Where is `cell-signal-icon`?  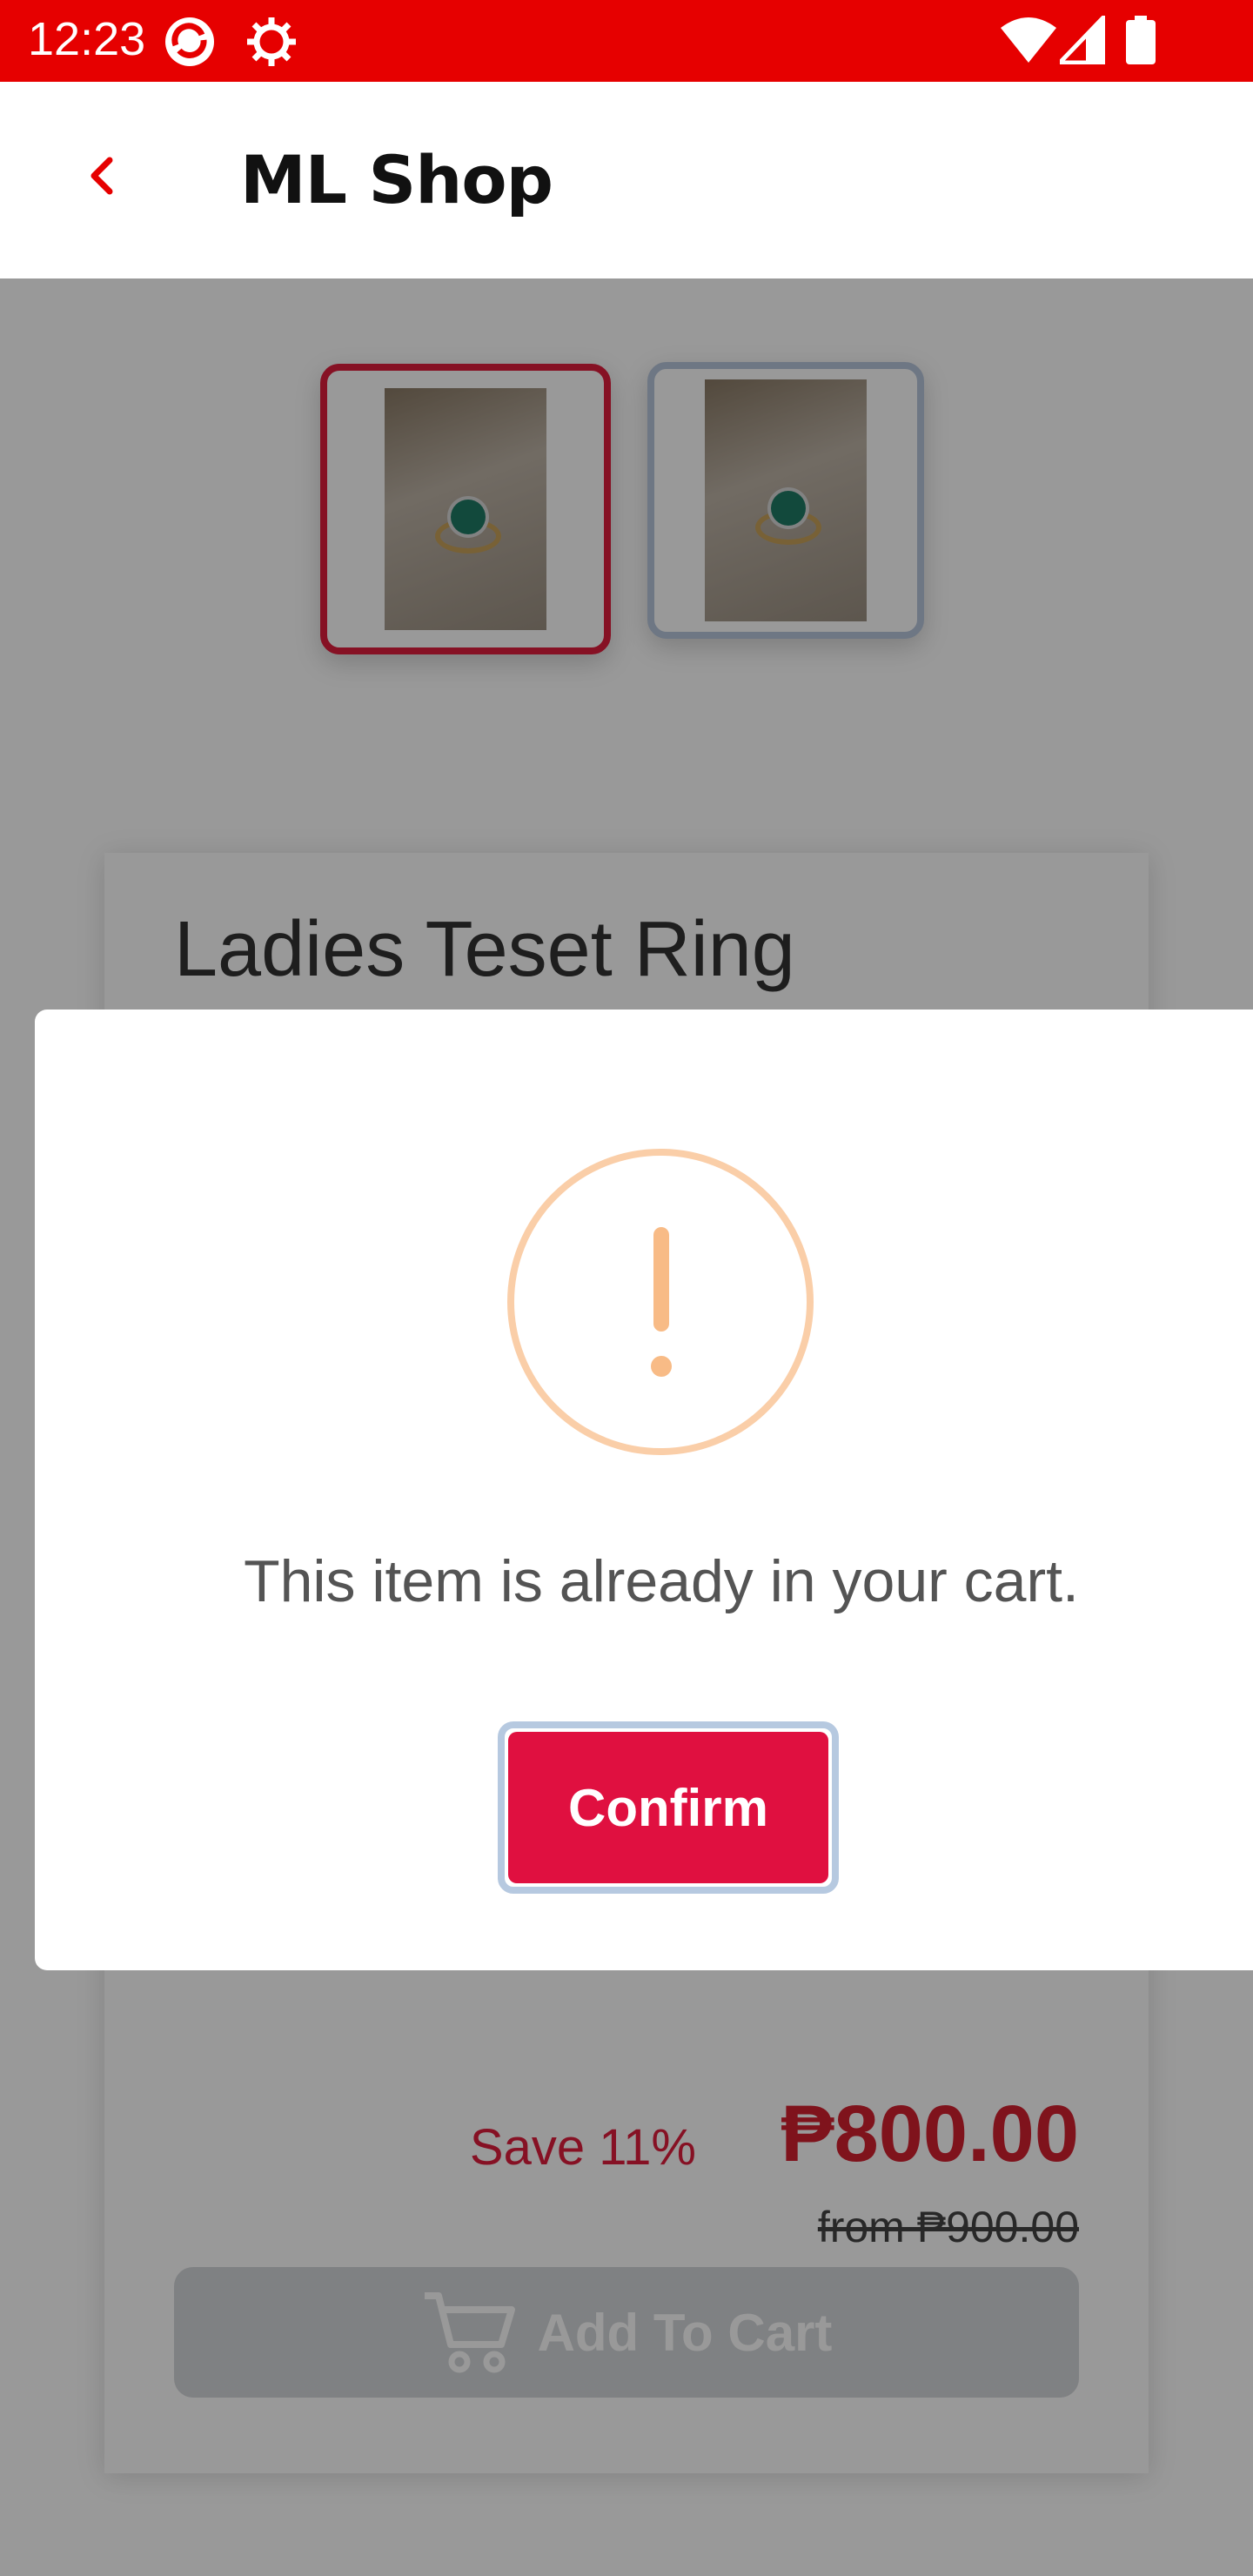 cell-signal-icon is located at coordinates (1082, 40).